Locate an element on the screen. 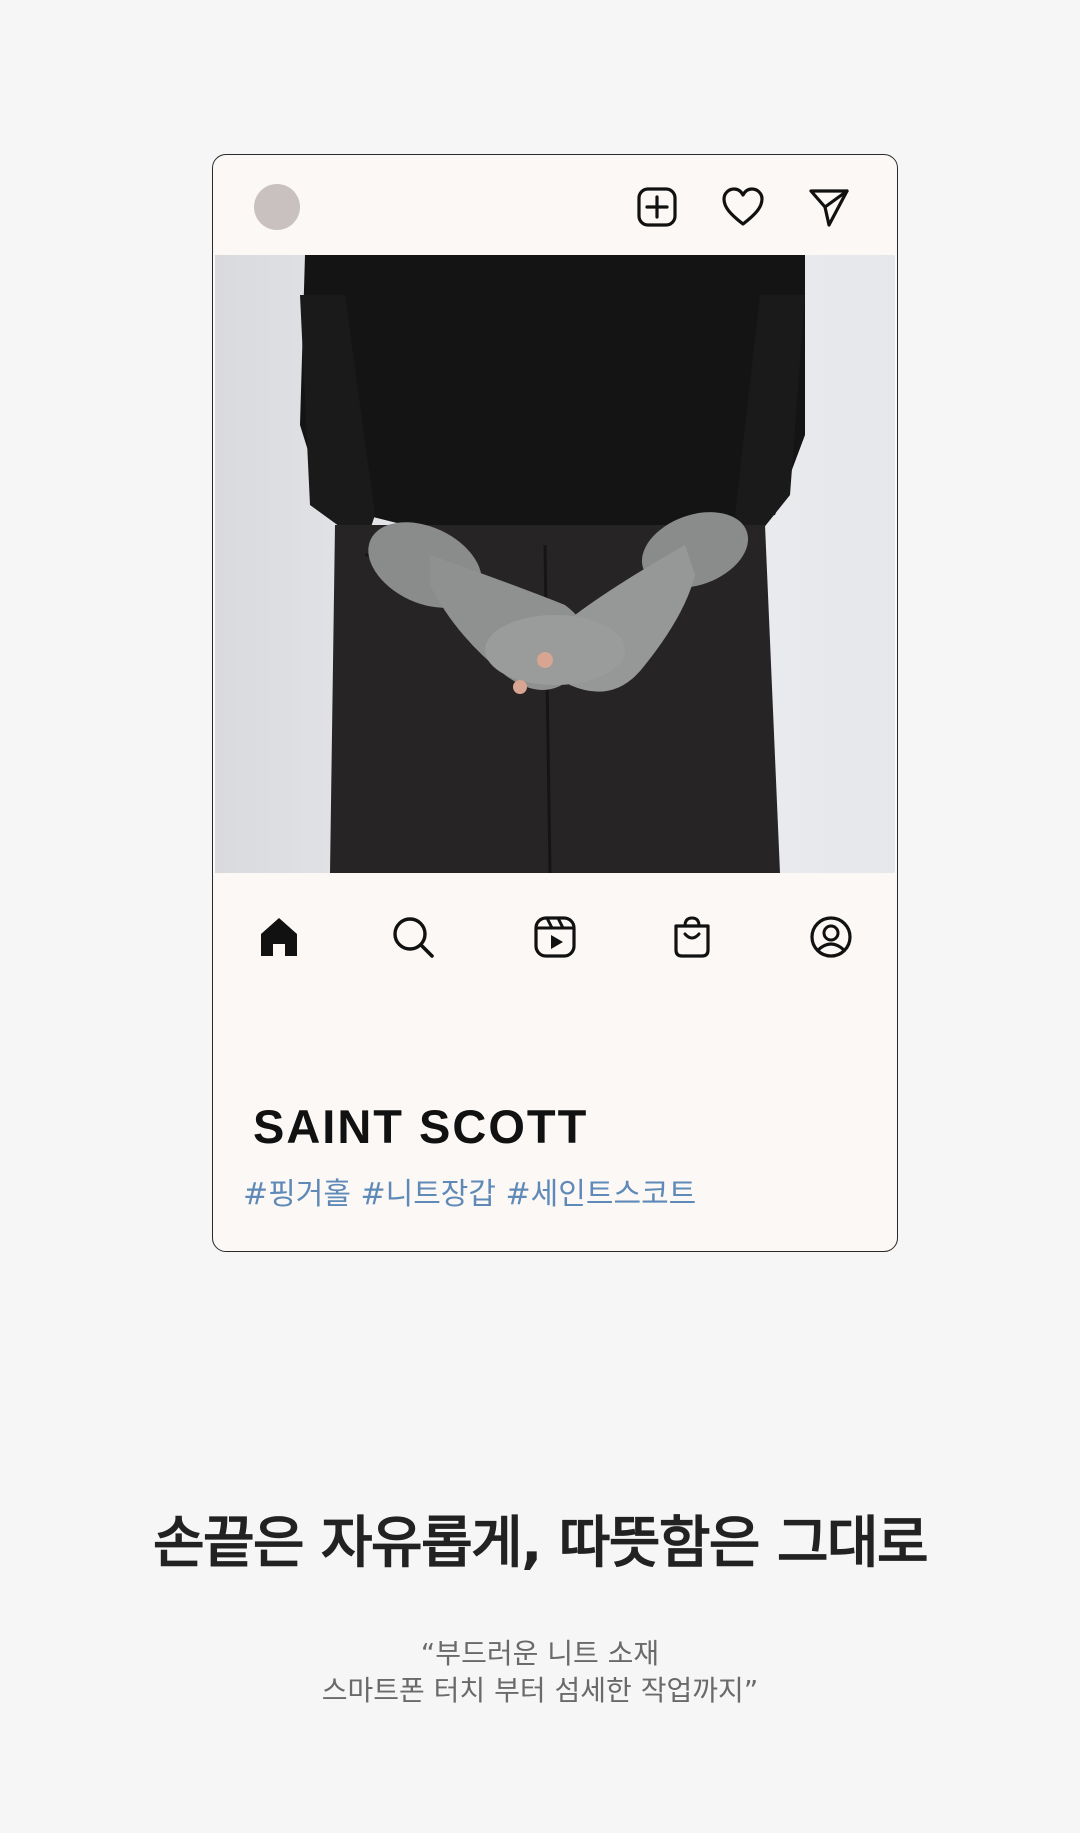 The image size is (1080, 1833). home-icon is located at coordinates (279, 937).